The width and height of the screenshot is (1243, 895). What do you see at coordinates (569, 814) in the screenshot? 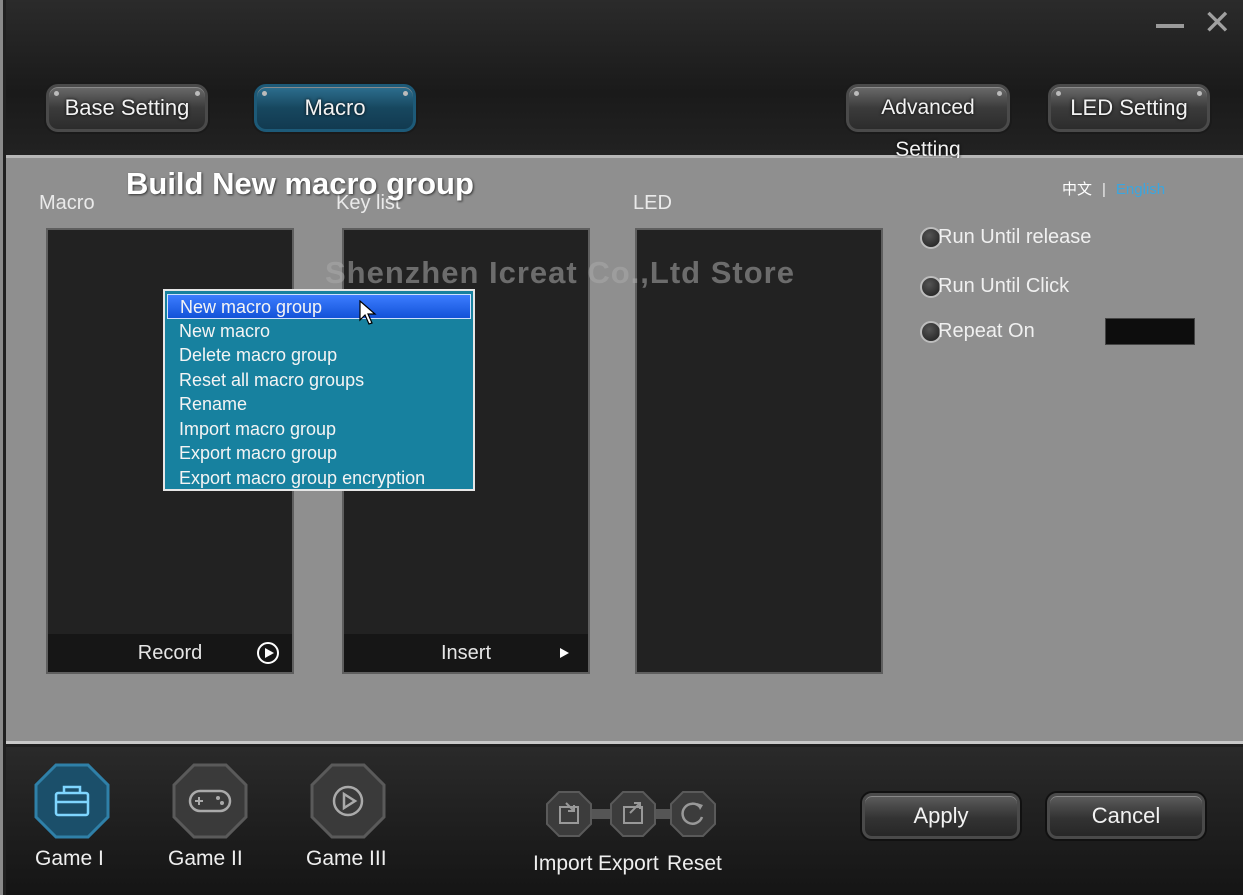
I see `import-button` at bounding box center [569, 814].